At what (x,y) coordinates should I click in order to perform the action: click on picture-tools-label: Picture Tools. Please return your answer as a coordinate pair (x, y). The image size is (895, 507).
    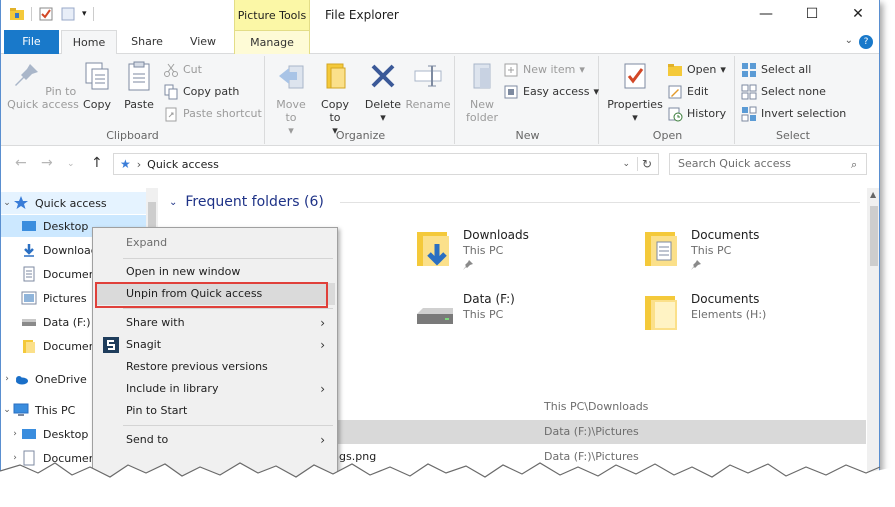
    Looking at the image, I should click on (272, 15).